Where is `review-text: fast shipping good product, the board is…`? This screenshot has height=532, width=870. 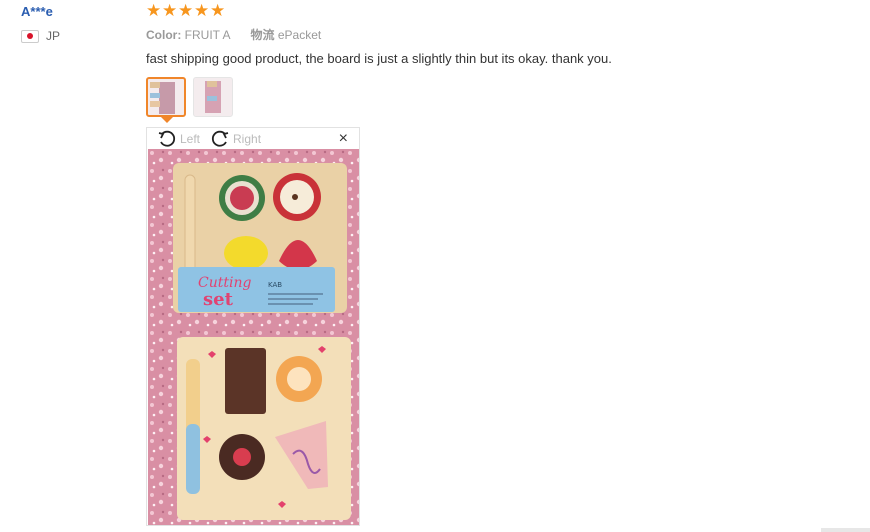
review-text: fast shipping good product, the board is… is located at coordinates (379, 58).